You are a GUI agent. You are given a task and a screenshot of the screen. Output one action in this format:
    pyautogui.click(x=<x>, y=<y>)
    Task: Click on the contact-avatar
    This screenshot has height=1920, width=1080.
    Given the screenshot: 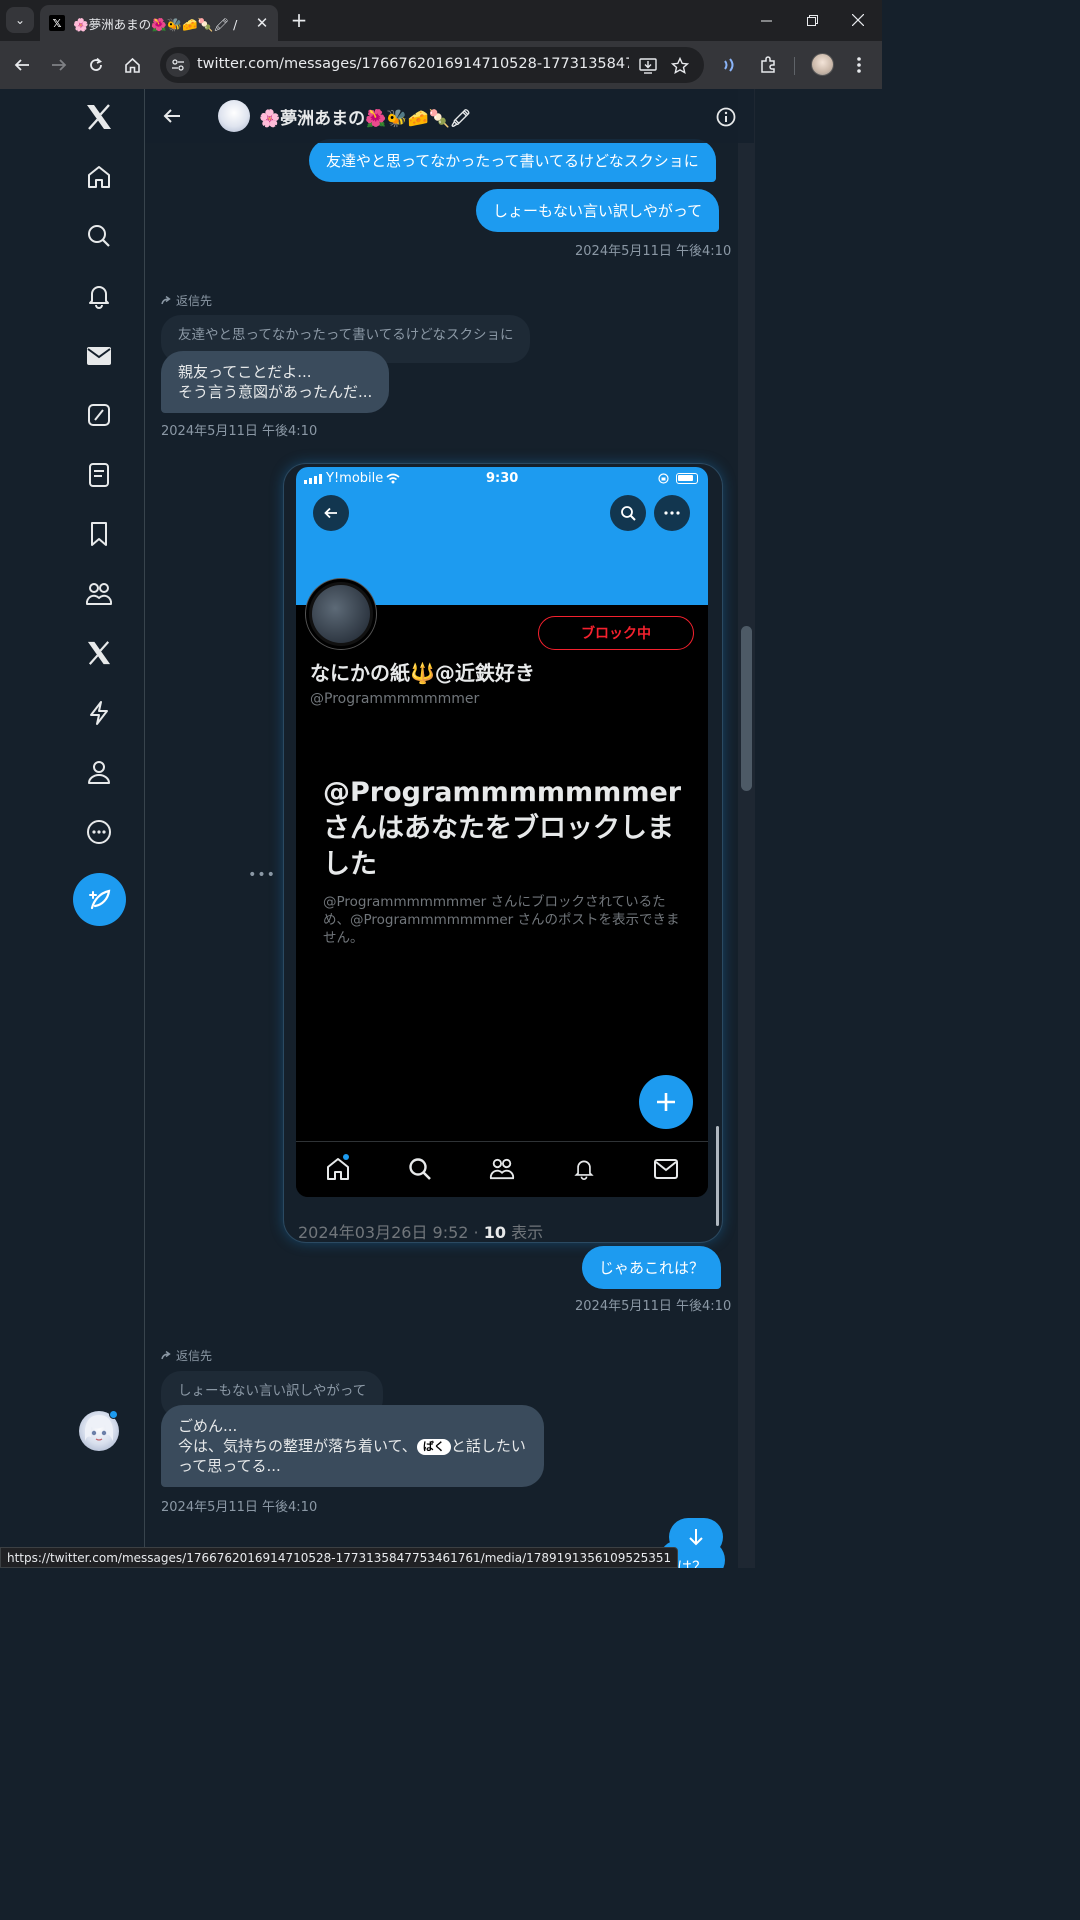 What is the action you would take?
    pyautogui.click(x=234, y=116)
    